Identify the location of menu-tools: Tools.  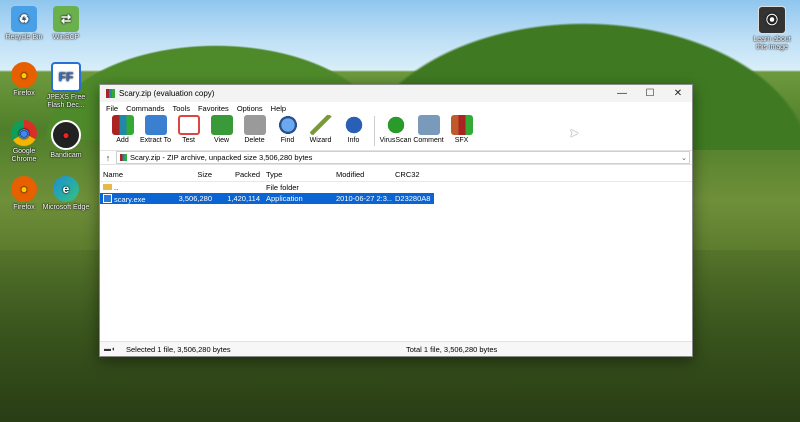
(181, 108).